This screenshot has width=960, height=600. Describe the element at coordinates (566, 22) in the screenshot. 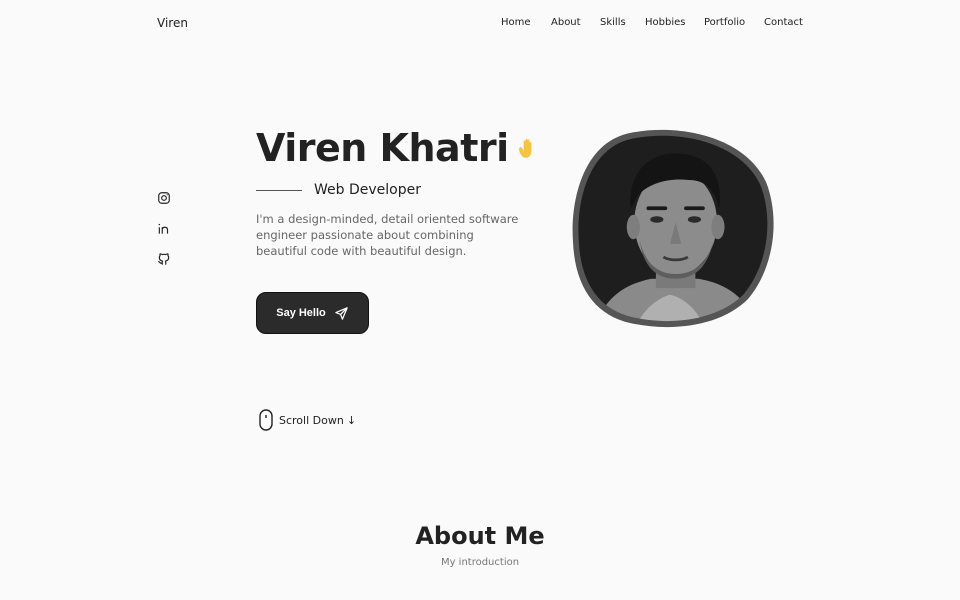

I see `nav-about: About` at that location.